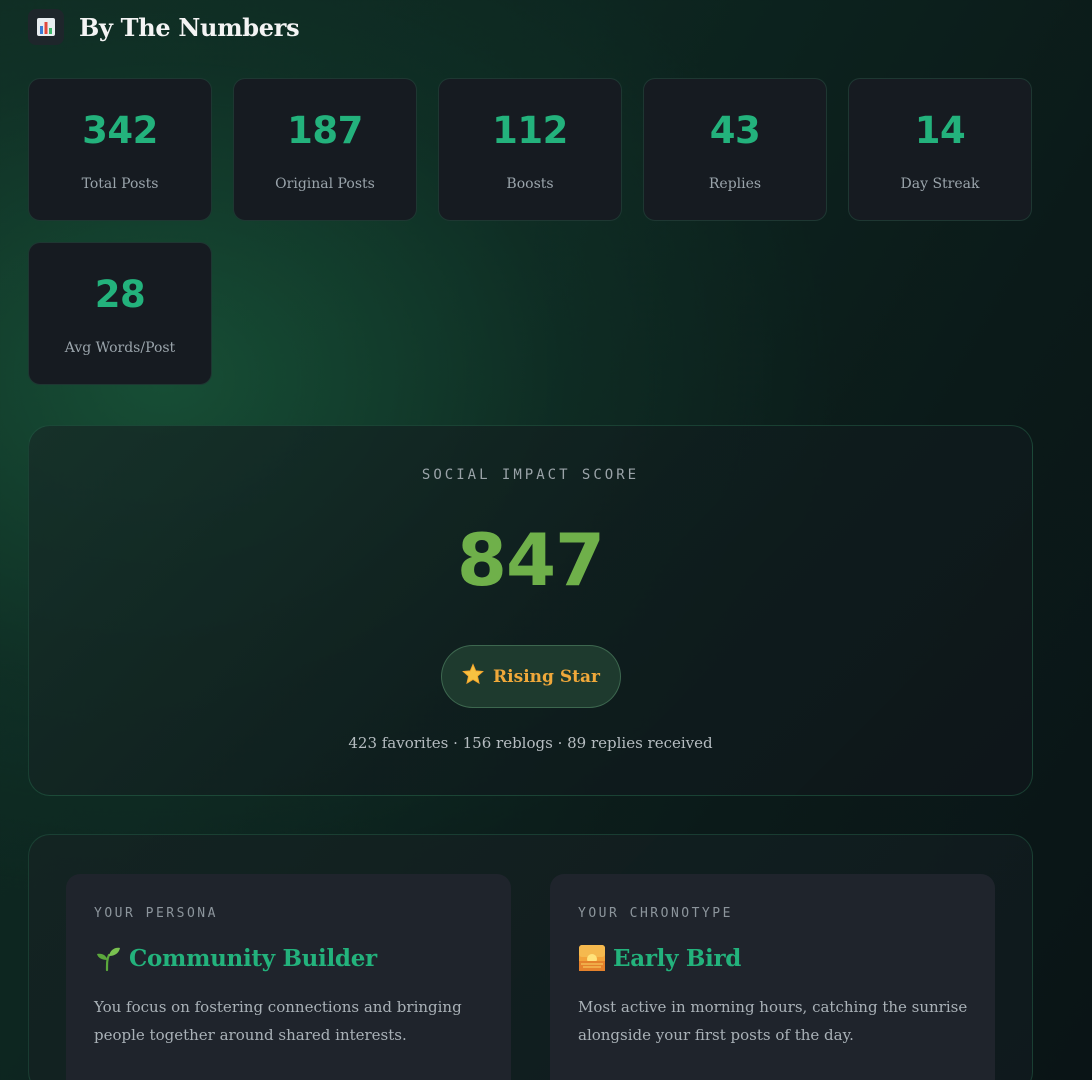  Describe the element at coordinates (108, 958) in the screenshot. I see `seedling-icon` at that location.